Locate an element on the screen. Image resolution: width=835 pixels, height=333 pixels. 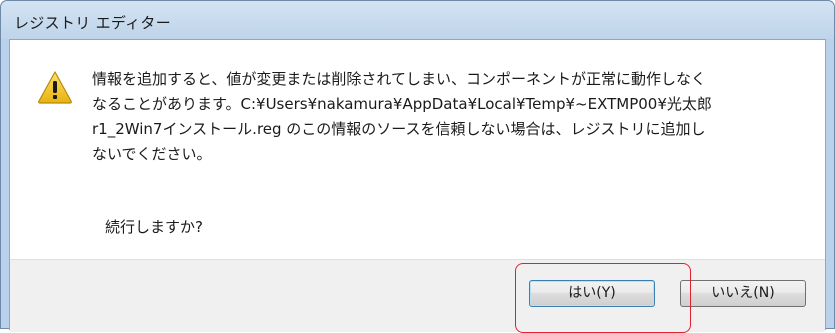
dialog-question: 続行しますか? is located at coordinates (154, 227).